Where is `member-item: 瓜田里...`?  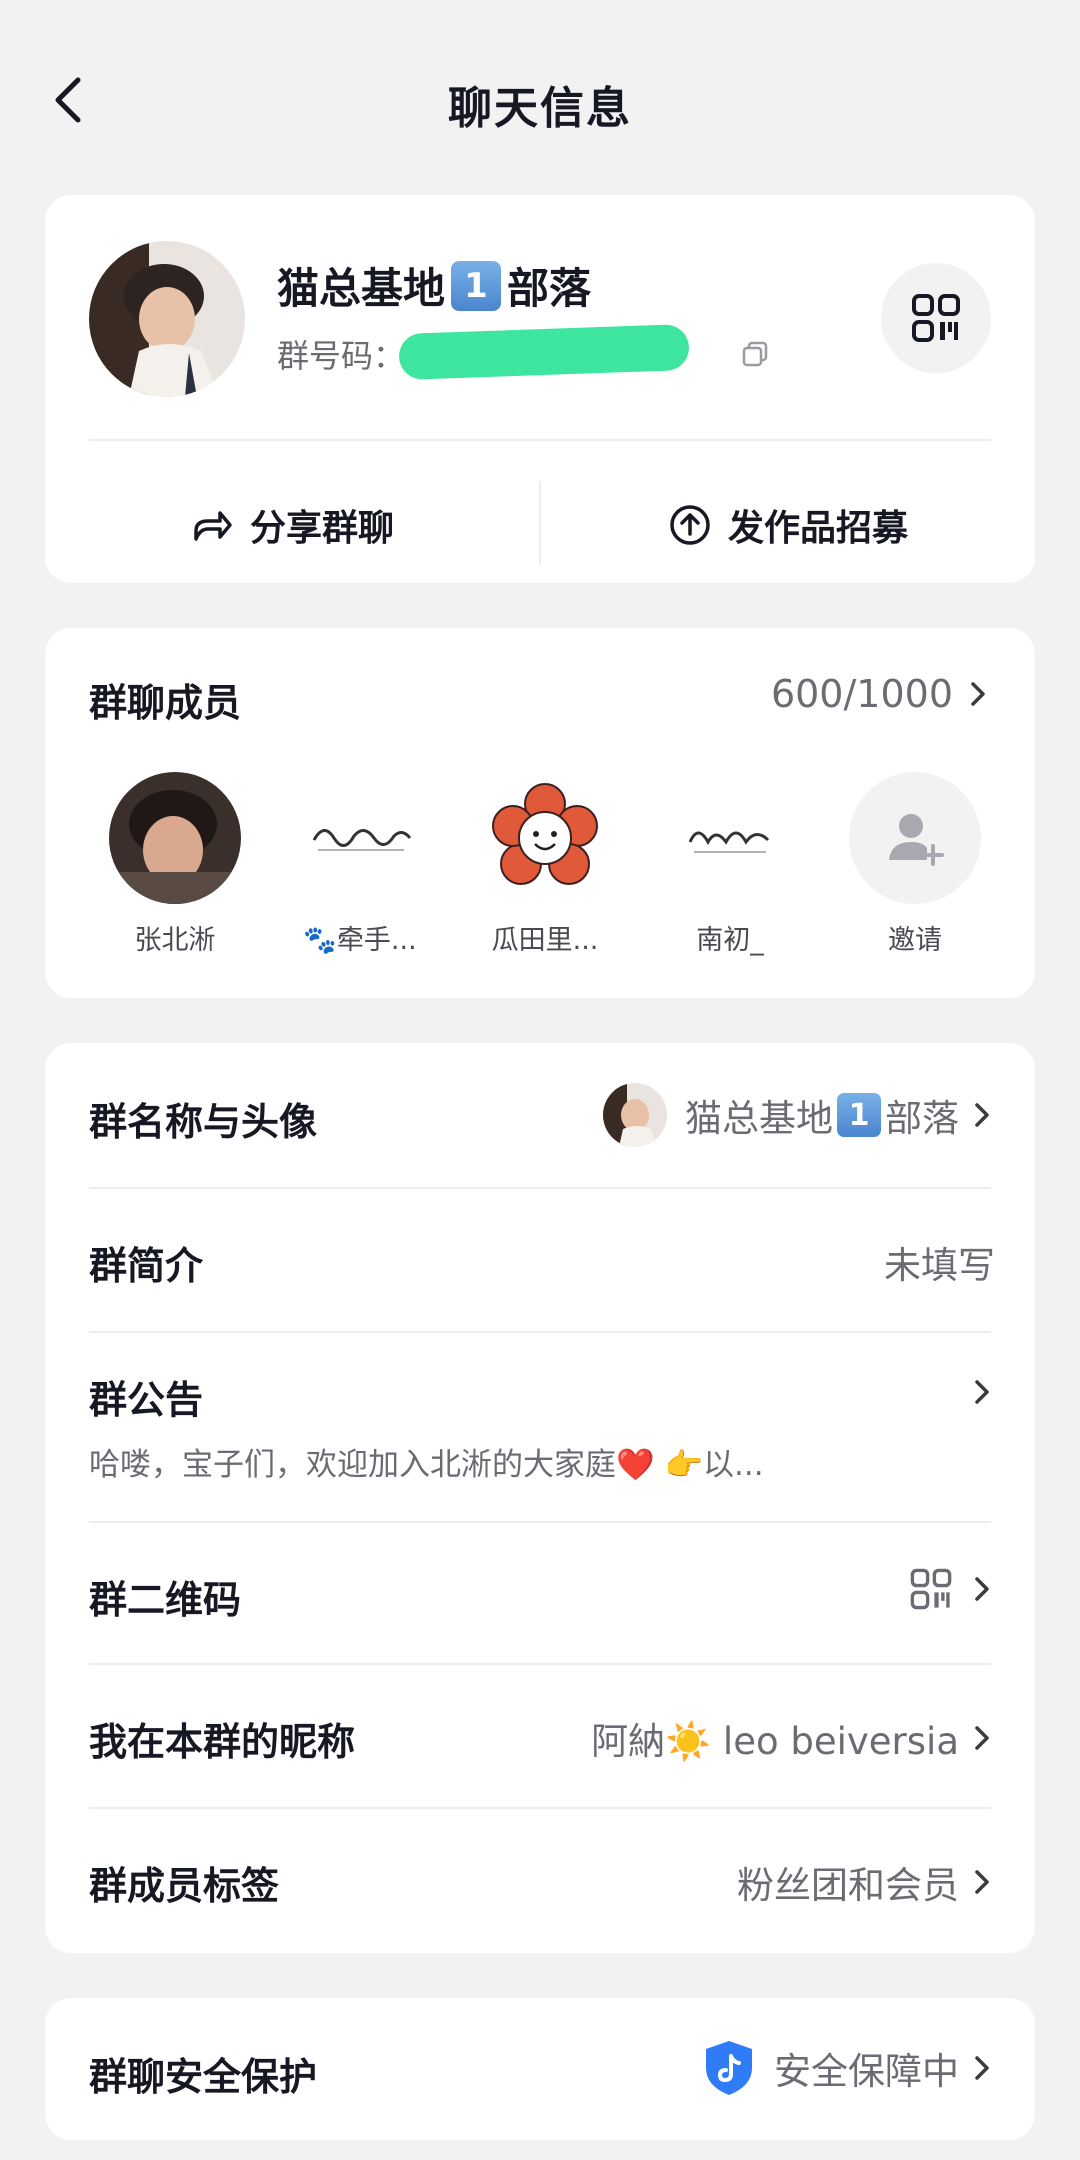 member-item: 瓜田里... is located at coordinates (545, 864).